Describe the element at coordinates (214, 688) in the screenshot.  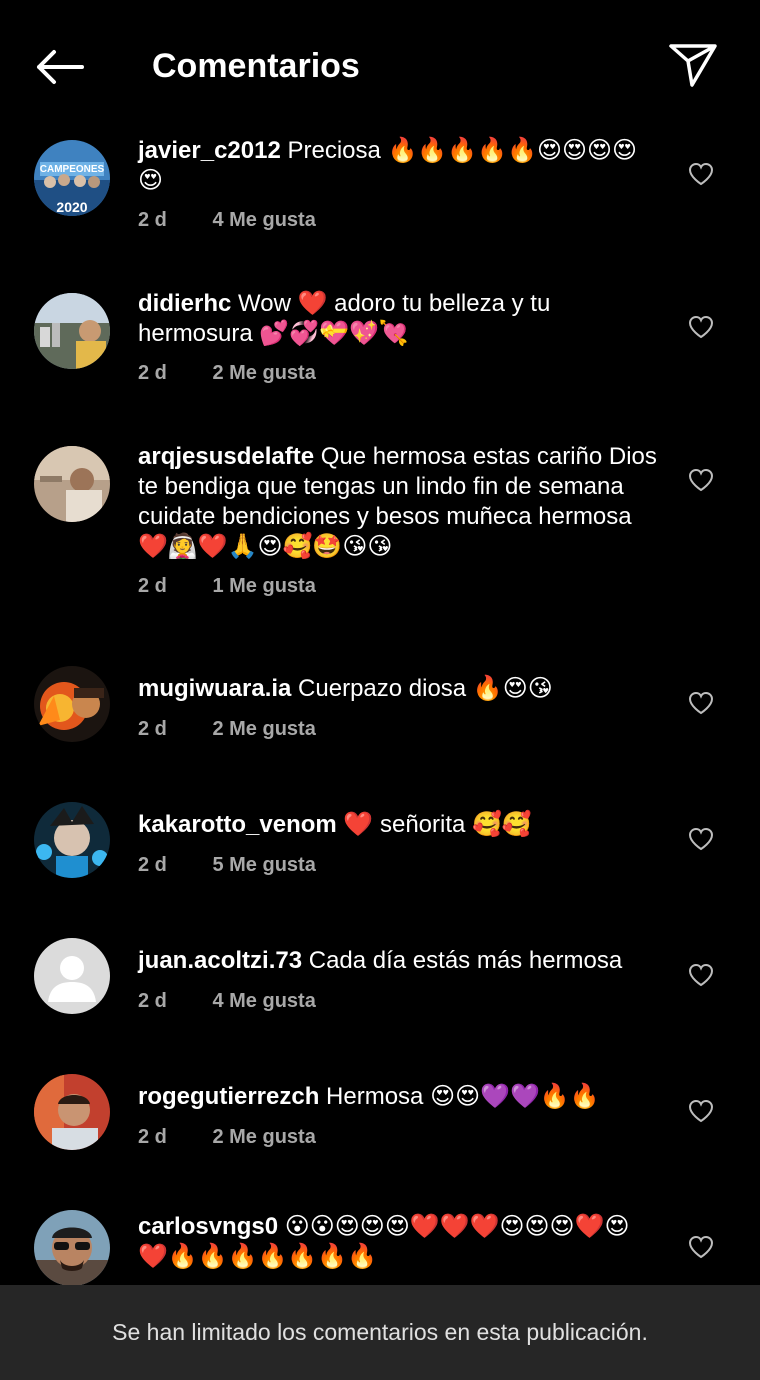
I see `comment-username: mugiwuara.ia` at that location.